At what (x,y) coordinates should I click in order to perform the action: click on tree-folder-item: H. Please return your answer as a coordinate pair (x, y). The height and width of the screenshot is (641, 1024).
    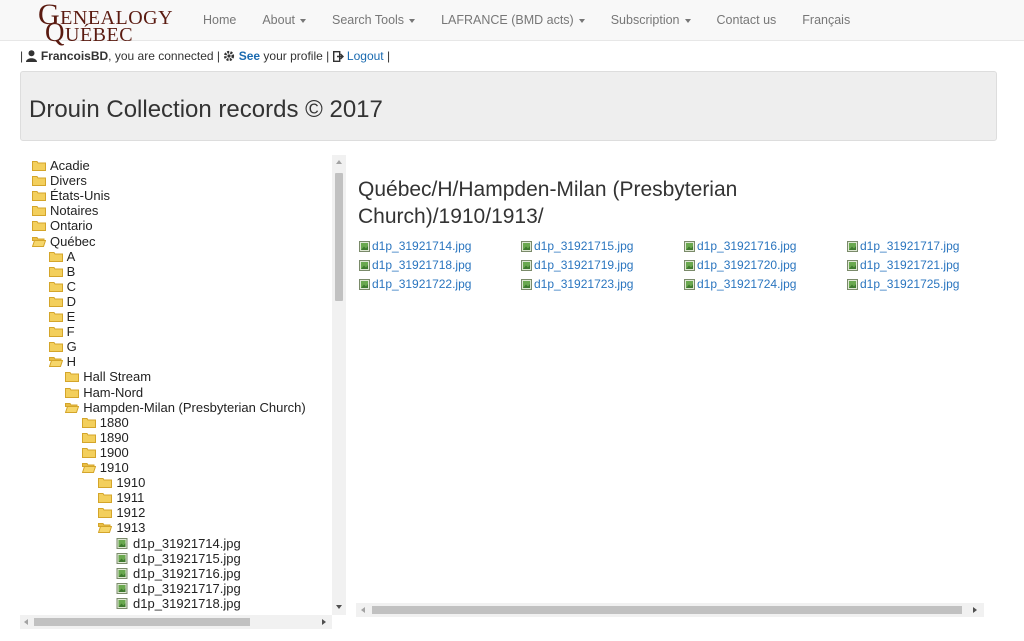
    Looking at the image, I should click on (62, 361).